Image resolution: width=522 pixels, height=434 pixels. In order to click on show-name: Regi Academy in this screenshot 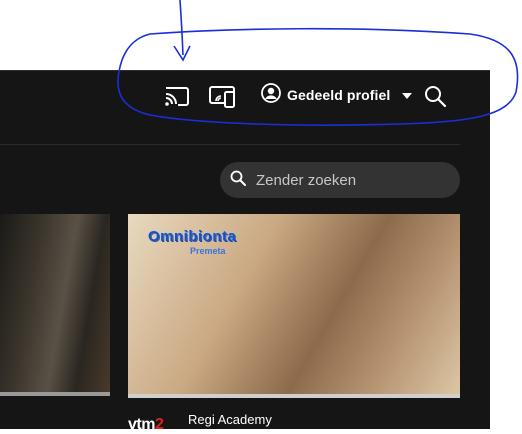, I will do `click(230, 419)`.